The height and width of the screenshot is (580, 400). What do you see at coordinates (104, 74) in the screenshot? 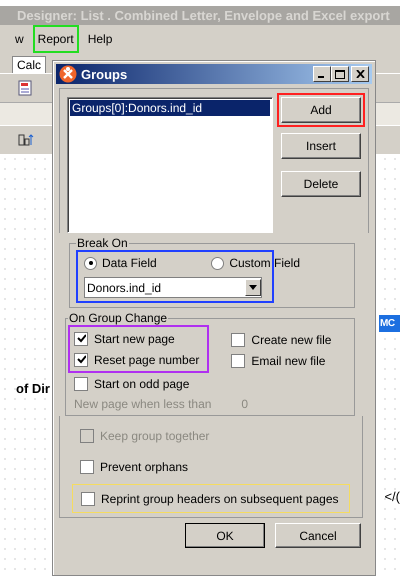
I see `dialog-title: Groups` at bounding box center [104, 74].